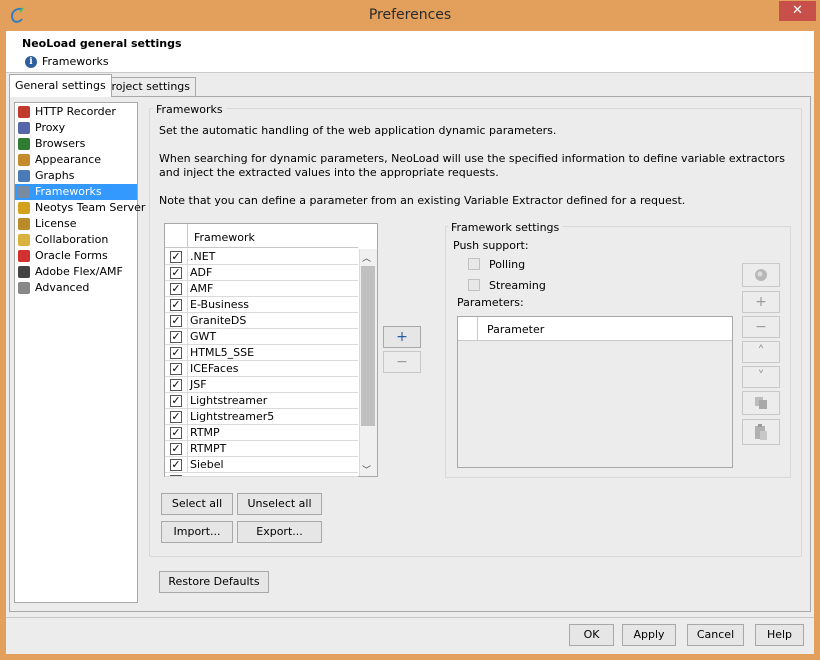 The width and height of the screenshot is (820, 660). What do you see at coordinates (187, 236) in the screenshot?
I see `header-divider` at bounding box center [187, 236].